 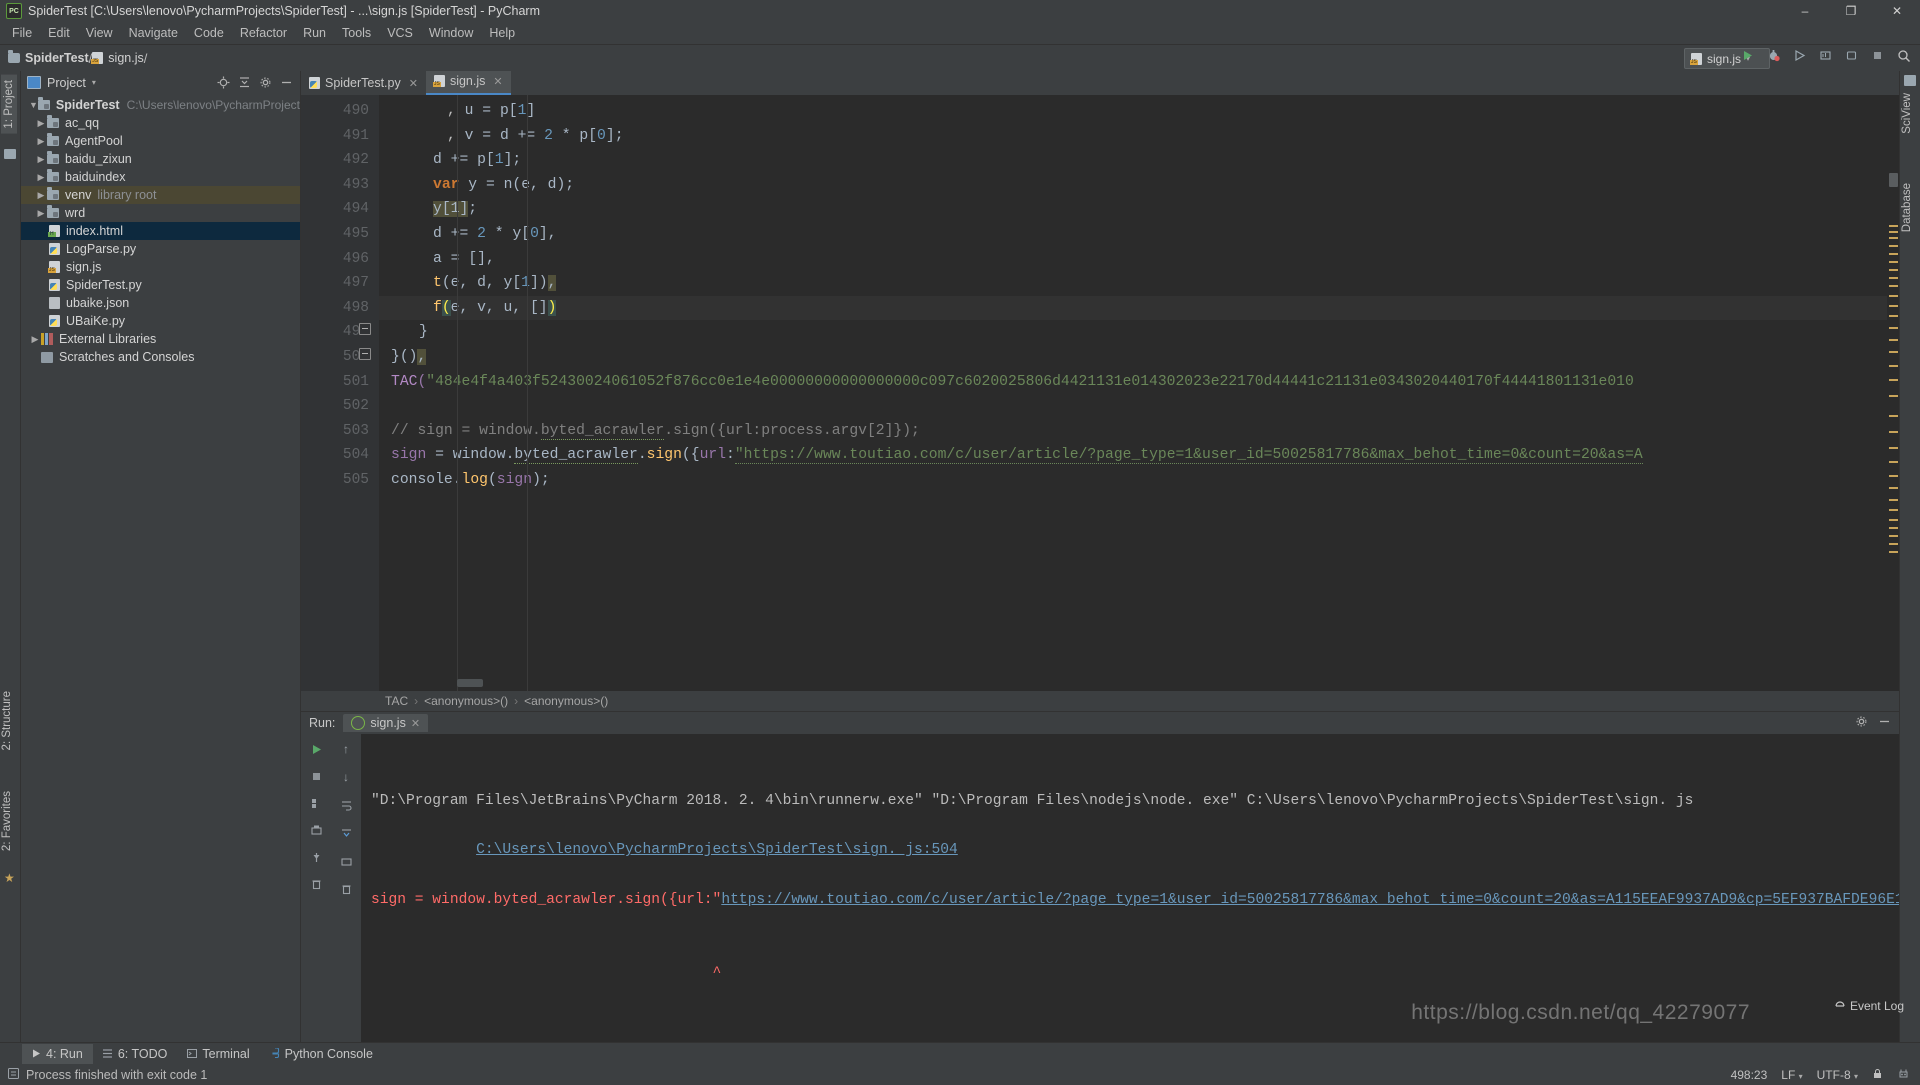 I want to click on menu-view: View, so click(x=99, y=33).